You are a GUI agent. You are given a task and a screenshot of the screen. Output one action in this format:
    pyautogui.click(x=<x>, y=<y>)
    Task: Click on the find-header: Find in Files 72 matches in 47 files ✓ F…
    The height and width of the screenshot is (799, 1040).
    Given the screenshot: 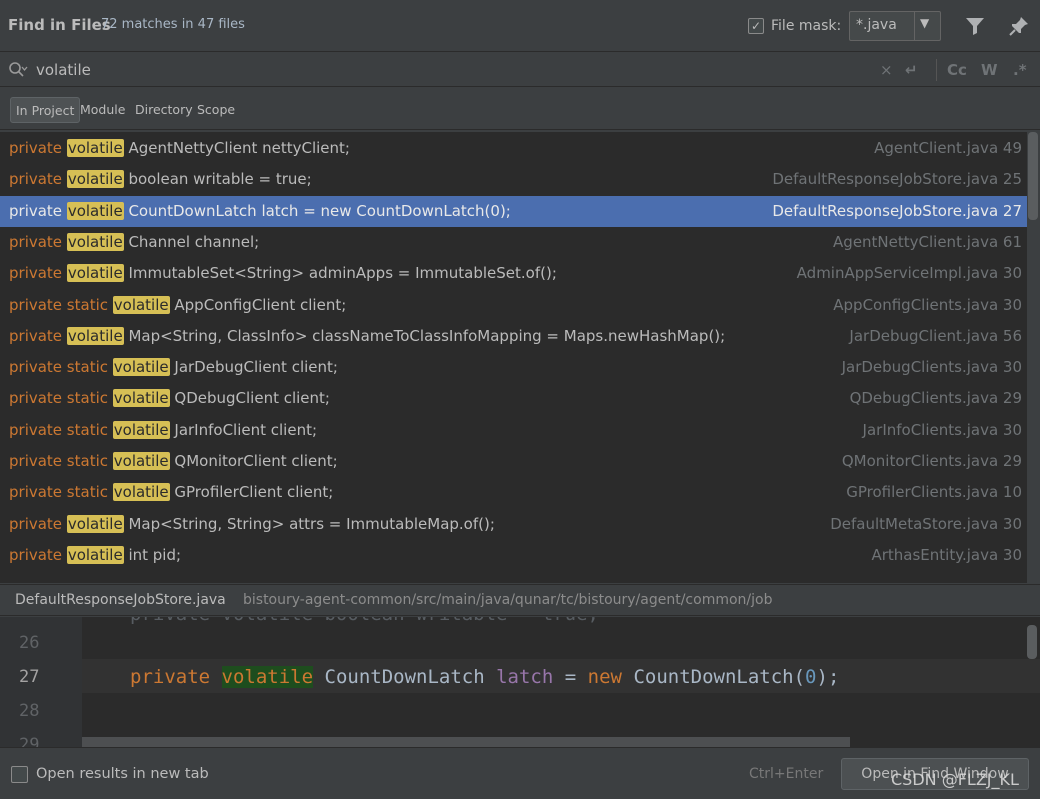 What is the action you would take?
    pyautogui.click(x=520, y=26)
    